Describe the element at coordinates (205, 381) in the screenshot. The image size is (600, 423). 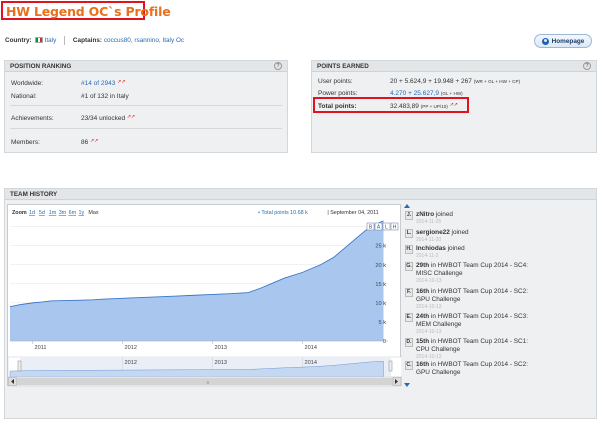
I see `scrollbar-thumb` at that location.